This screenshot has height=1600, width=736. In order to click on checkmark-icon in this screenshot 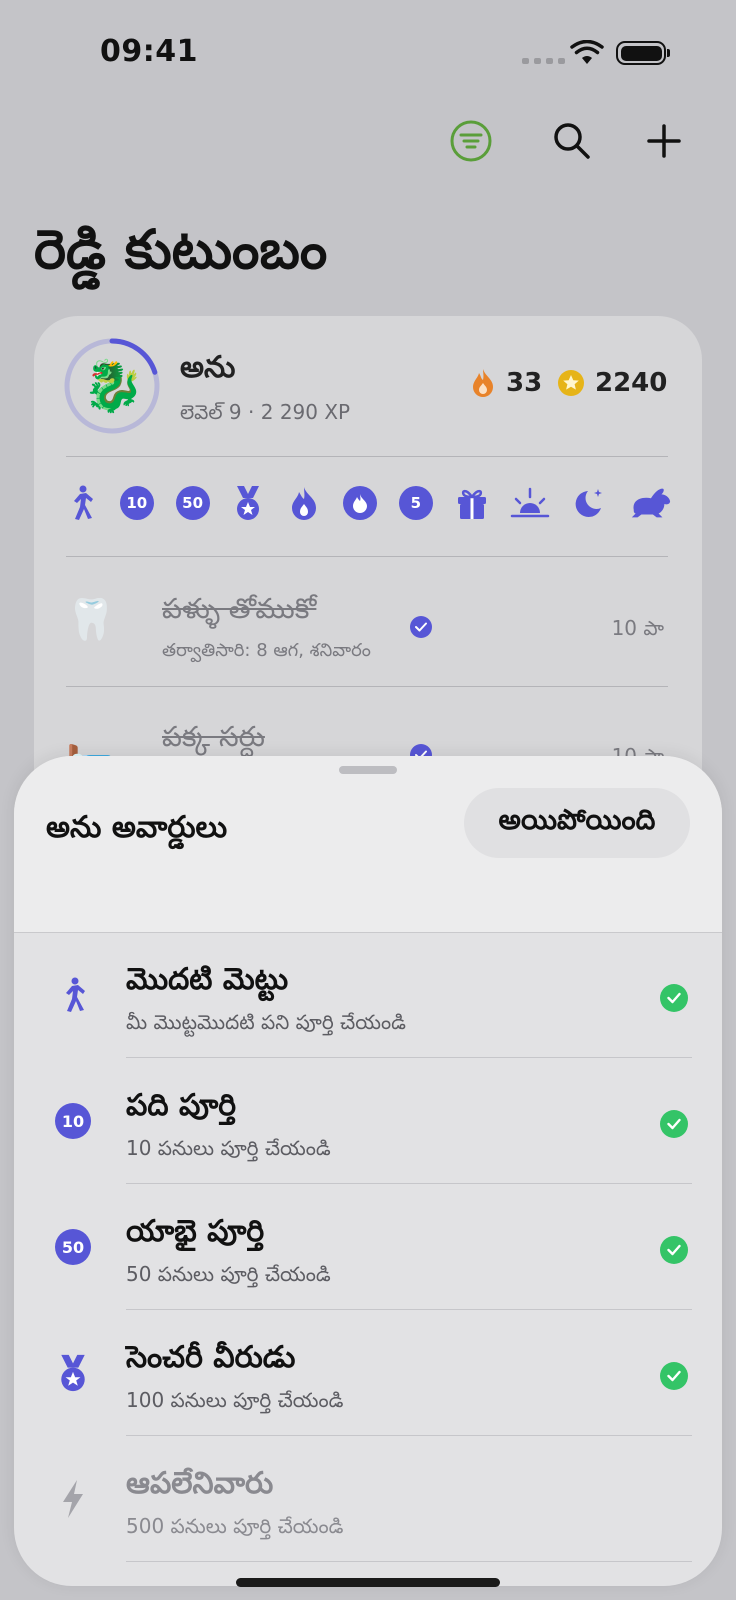, I will do `click(421, 627)`.